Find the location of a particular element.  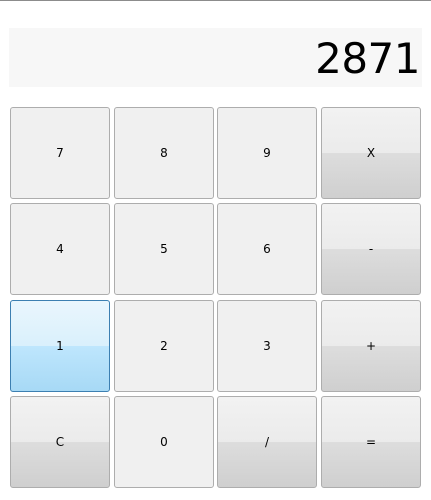

key-clear-label: C is located at coordinates (60, 442).